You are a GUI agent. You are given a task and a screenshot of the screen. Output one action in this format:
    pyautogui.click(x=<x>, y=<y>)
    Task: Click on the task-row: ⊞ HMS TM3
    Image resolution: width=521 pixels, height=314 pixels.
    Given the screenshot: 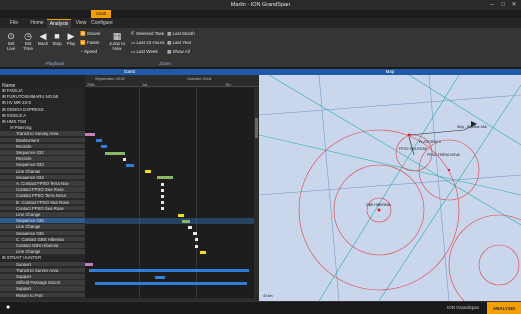 What is the action you would take?
    pyautogui.click(x=42, y=122)
    